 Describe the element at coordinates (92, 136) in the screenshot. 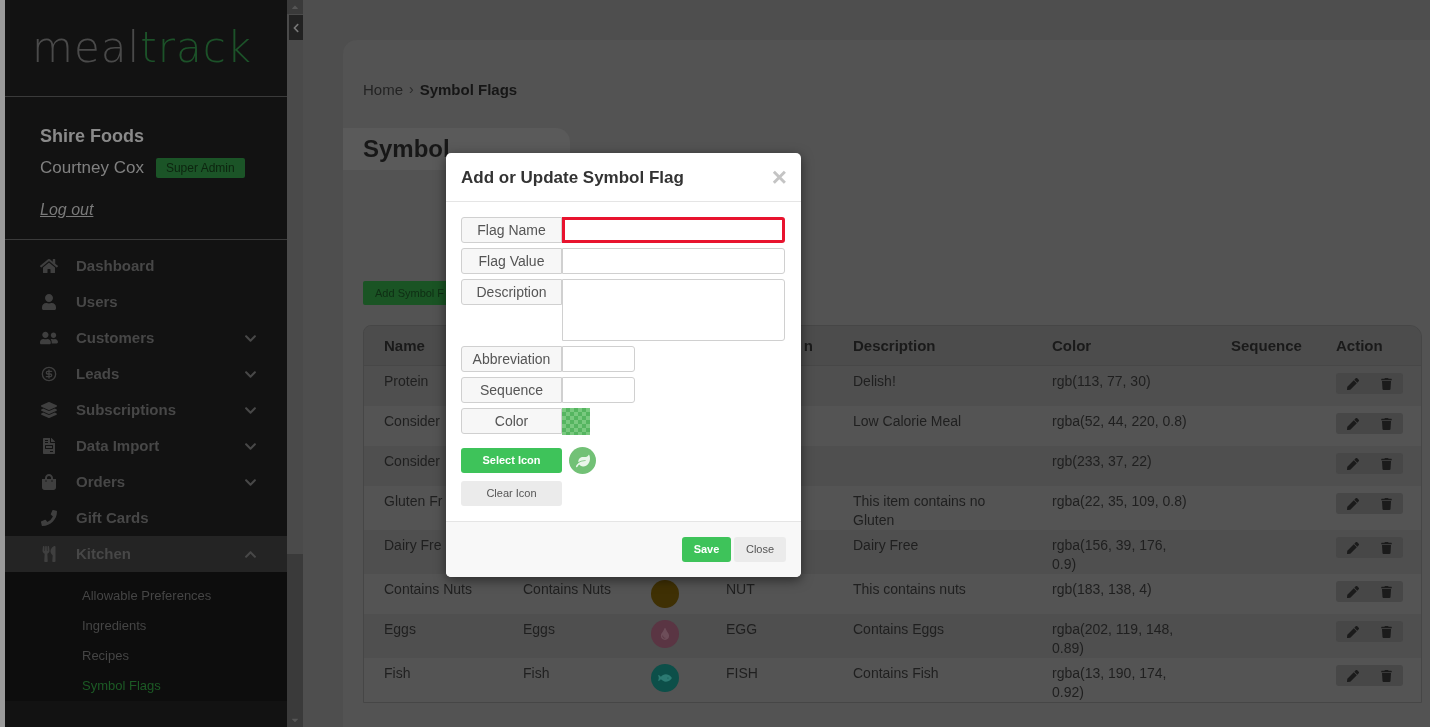

I see `company-name: Shire Foods` at that location.